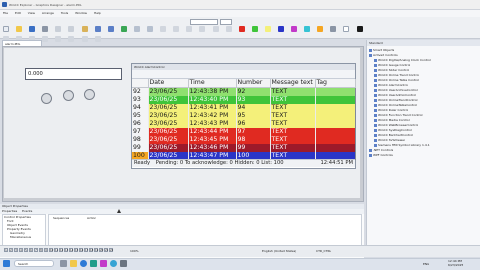  What do you see at coordinates (31, 250) in the screenshot?
I see `layer-button: 6` at bounding box center [31, 250].